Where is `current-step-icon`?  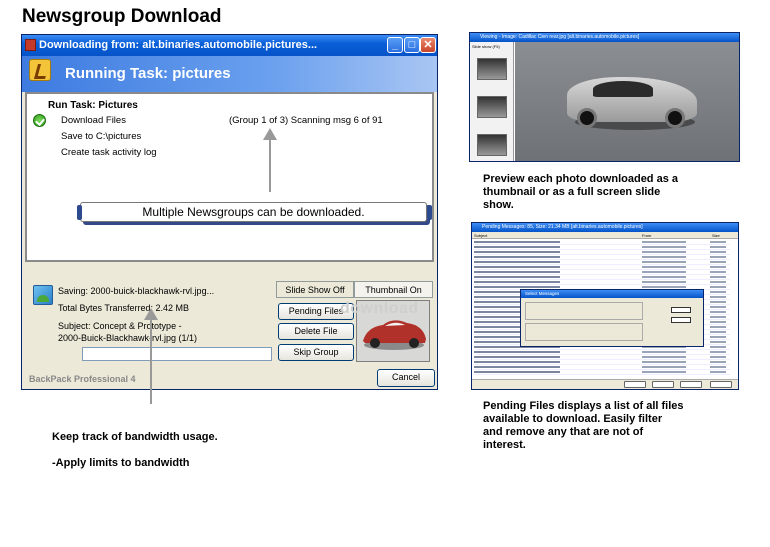 current-step-icon is located at coordinates (39, 120).